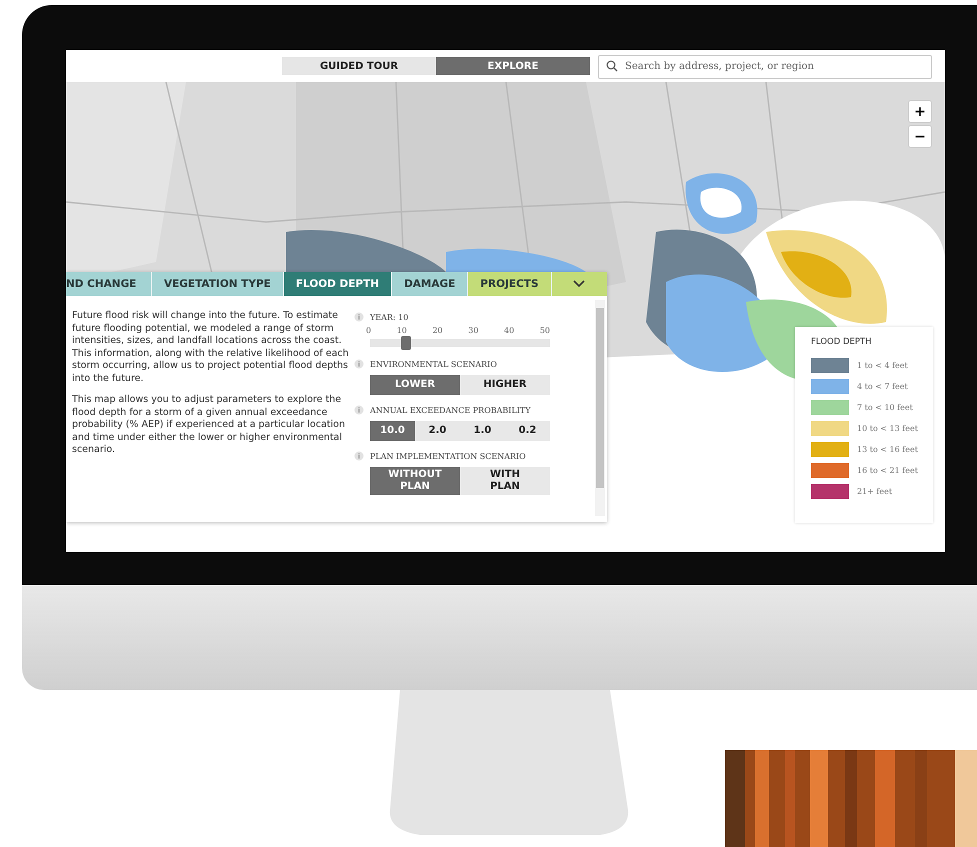  I want to click on zoom-button: −, so click(920, 136).